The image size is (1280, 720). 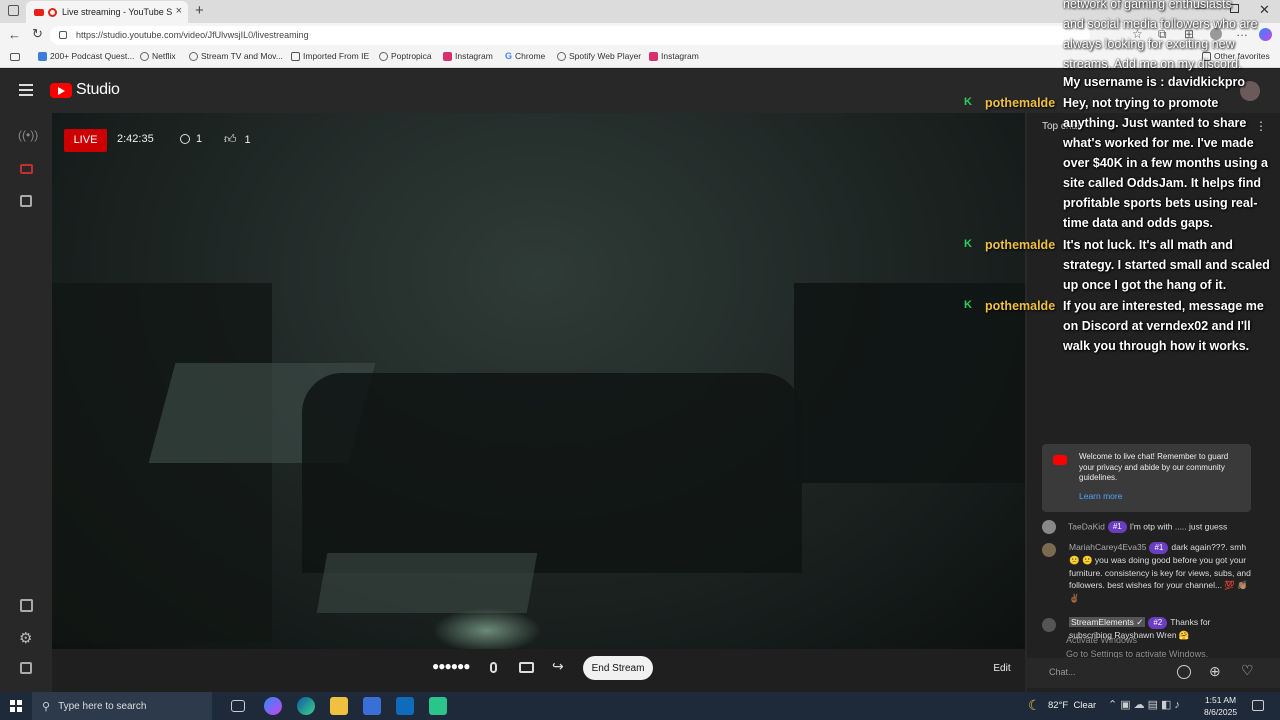 What do you see at coordinates (330, 56) in the screenshot?
I see `favorite-item: Imported From IE` at bounding box center [330, 56].